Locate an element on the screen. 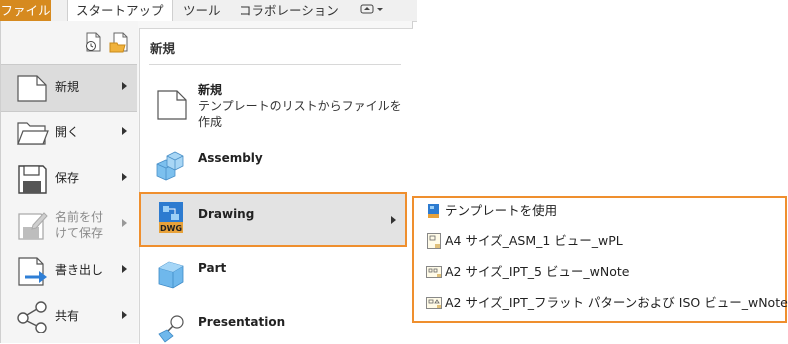  presentation-icon is located at coordinates (171, 329).